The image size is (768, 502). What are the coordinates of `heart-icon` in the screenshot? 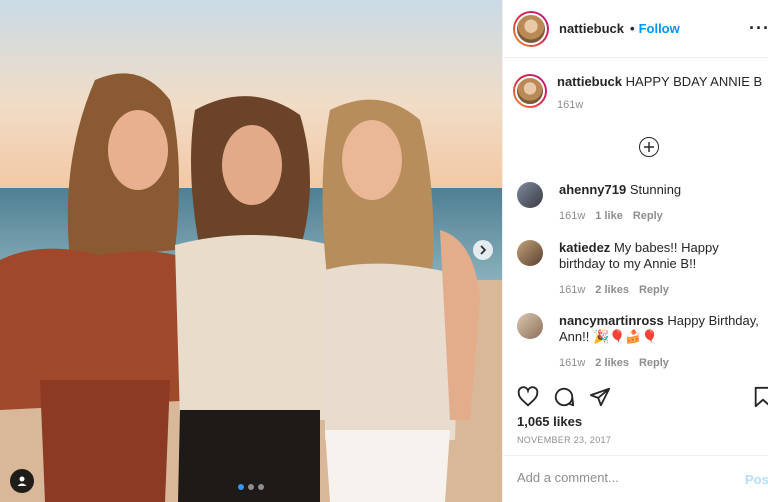 It's located at (528, 397).